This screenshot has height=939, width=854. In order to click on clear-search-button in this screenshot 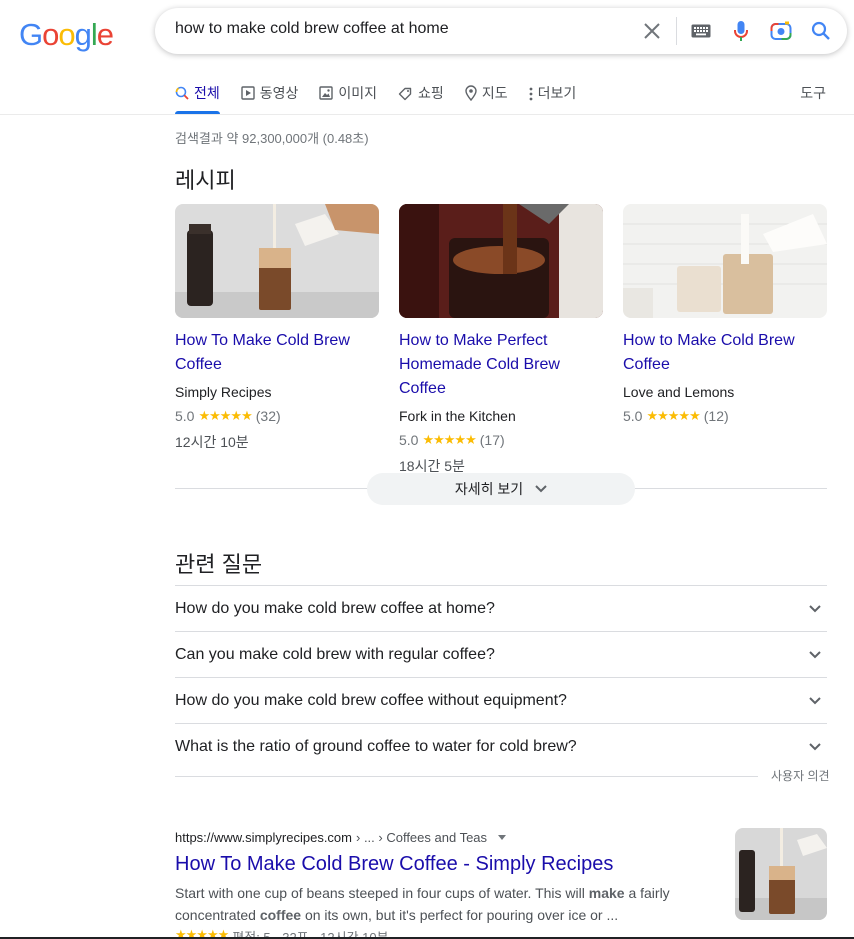, I will do `click(652, 31)`.